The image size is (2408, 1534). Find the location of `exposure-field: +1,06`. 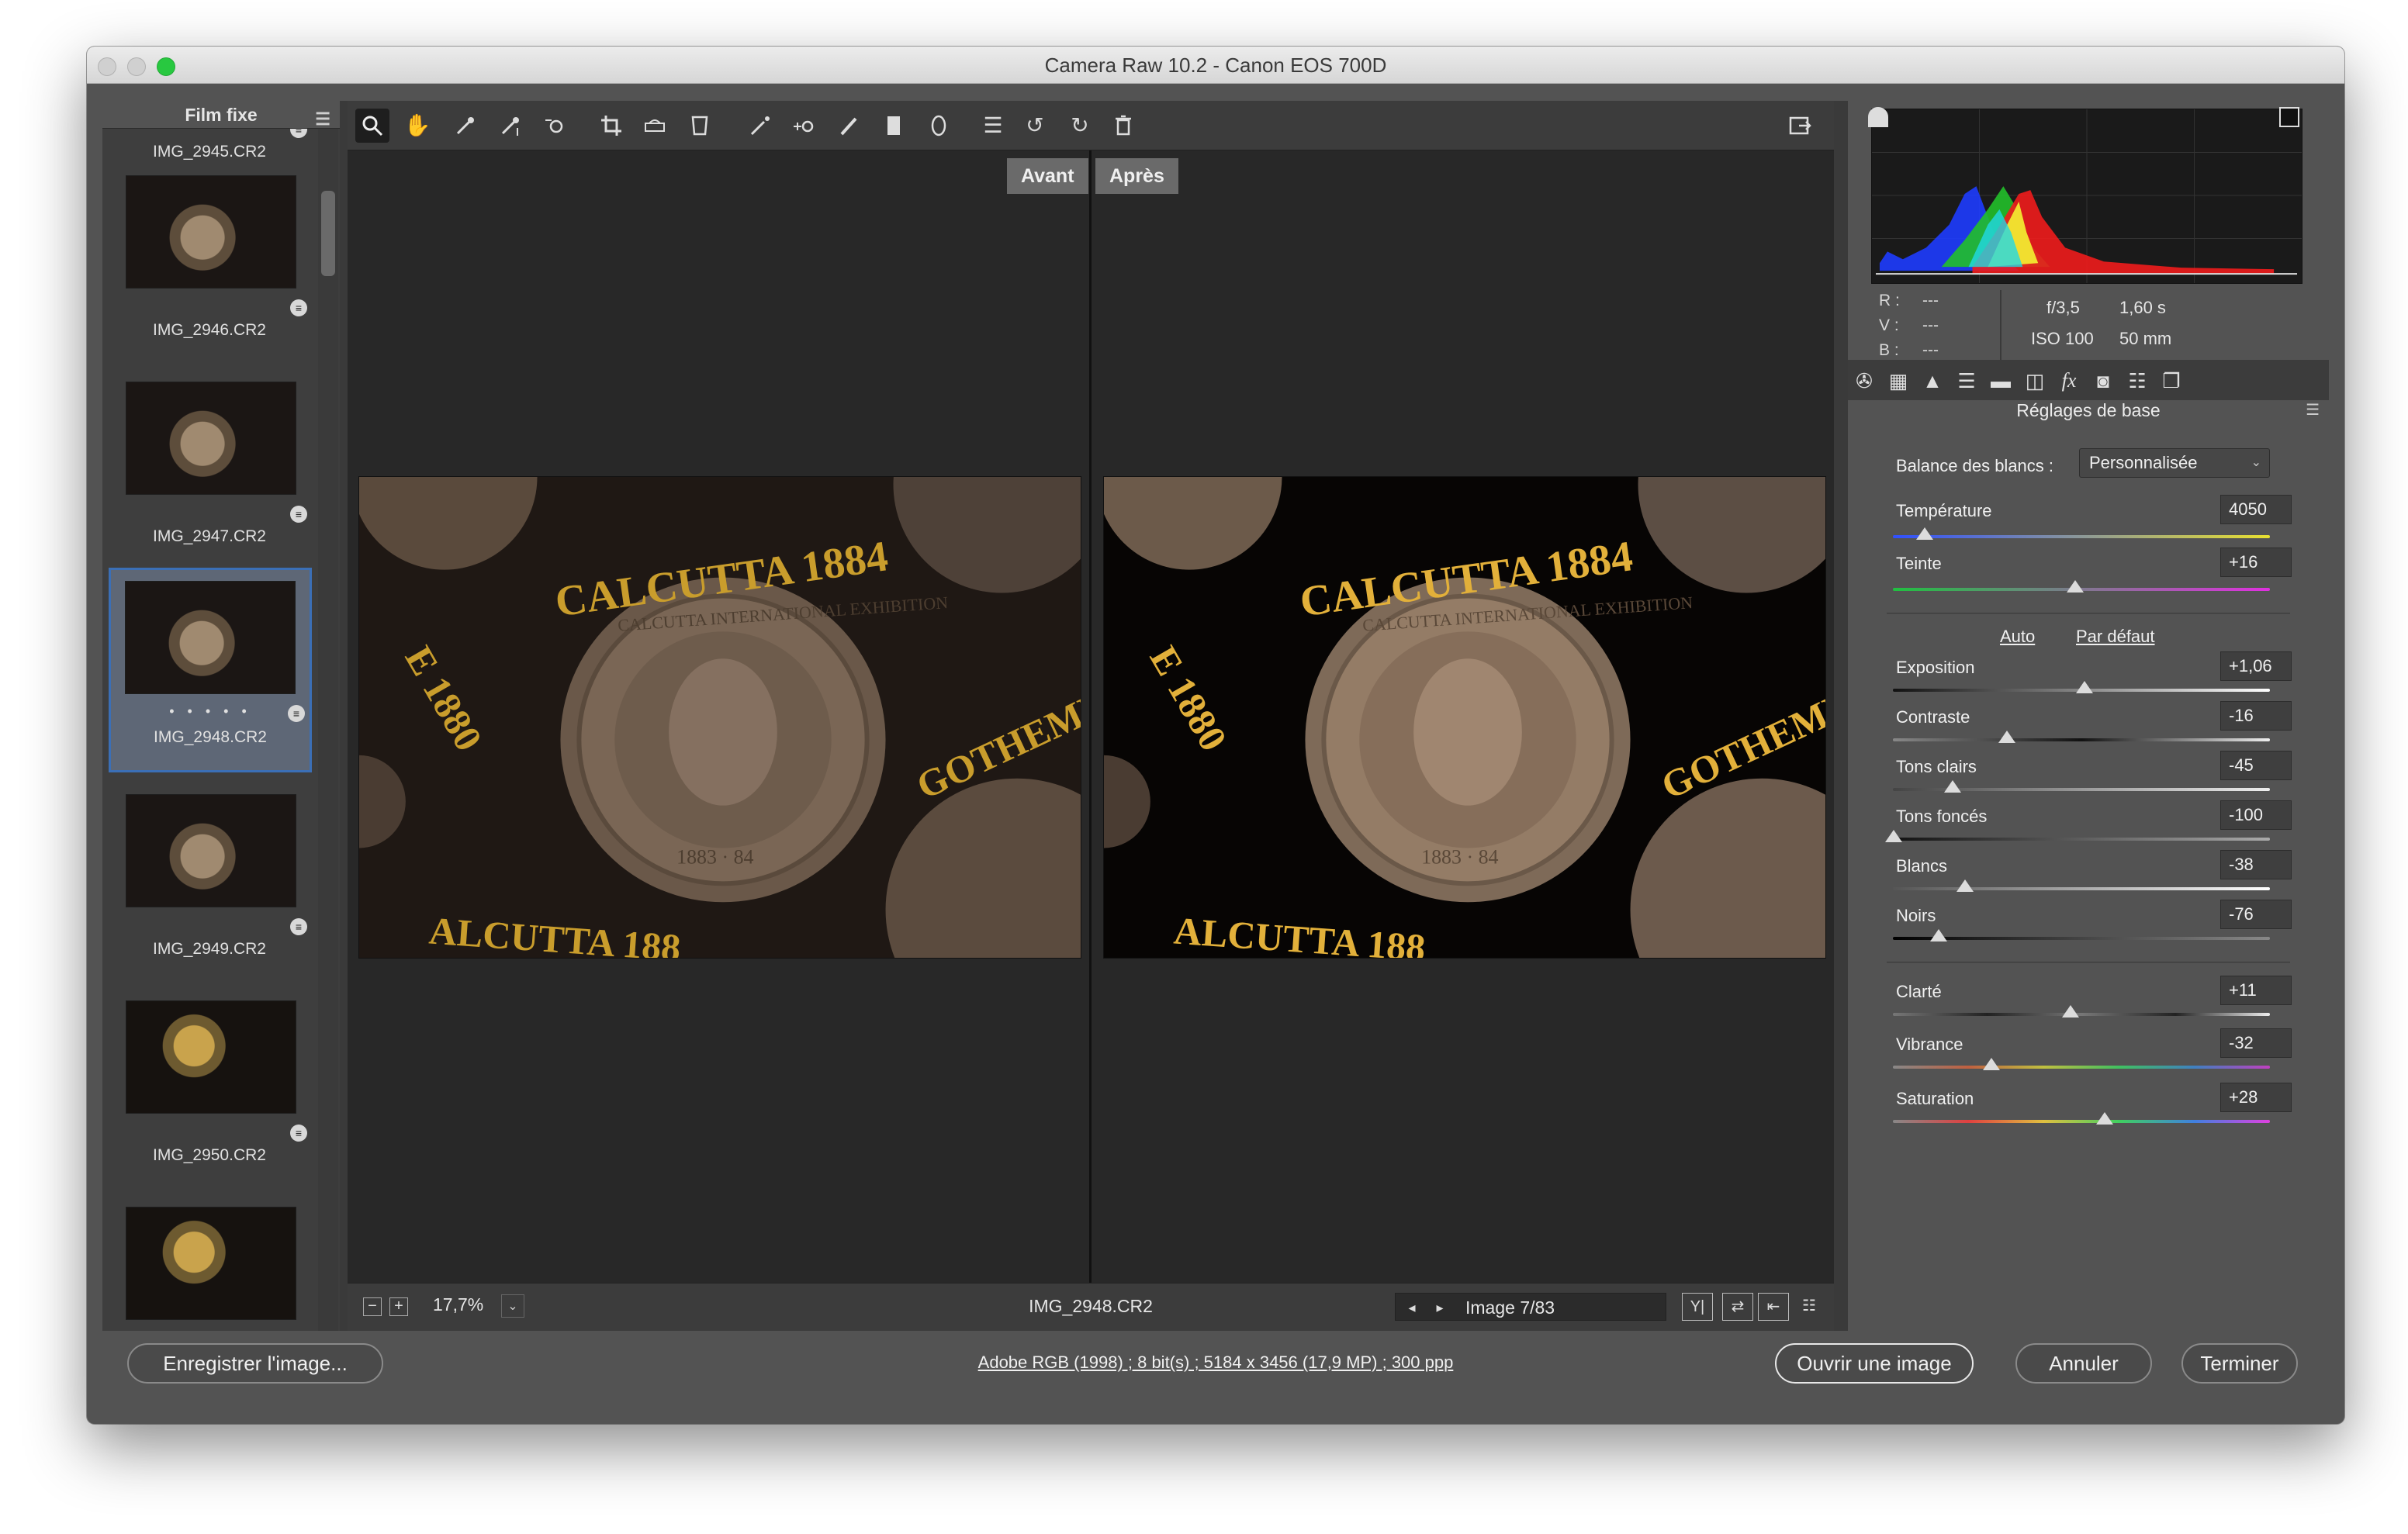

exposure-field: +1,06 is located at coordinates (2256, 666).